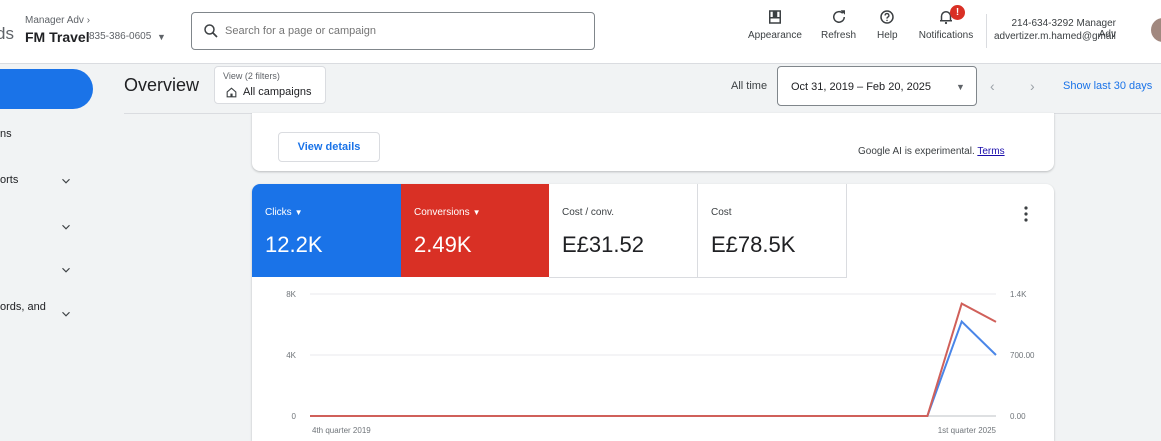 This screenshot has width=1161, height=441. Describe the element at coordinates (291, 355) in the screenshot. I see `left-axis-tick: 4K` at that location.